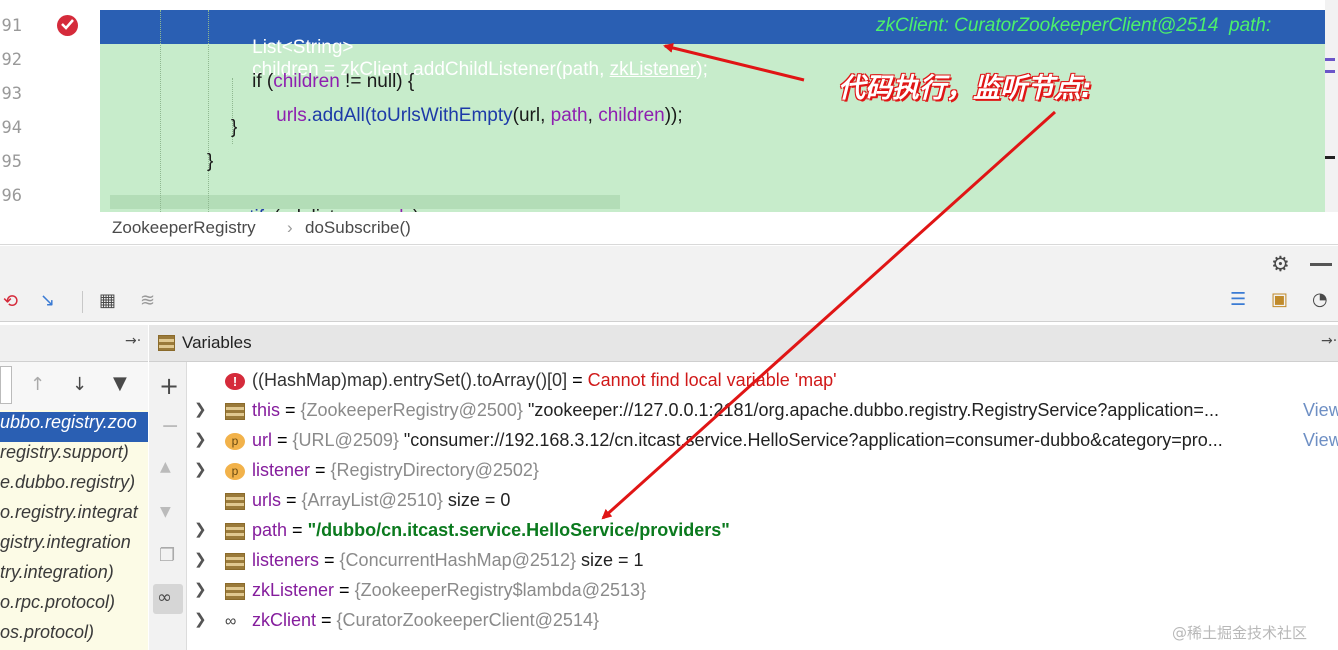  Describe the element at coordinates (1331, 106) in the screenshot. I see `editor-scroll-markers` at that location.